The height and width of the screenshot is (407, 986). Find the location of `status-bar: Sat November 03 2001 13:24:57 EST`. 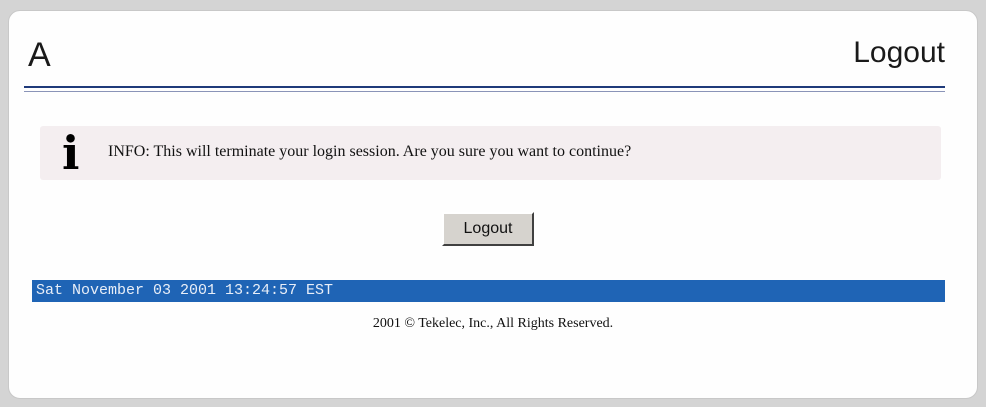

status-bar: Sat November 03 2001 13:24:57 EST is located at coordinates (488, 291).